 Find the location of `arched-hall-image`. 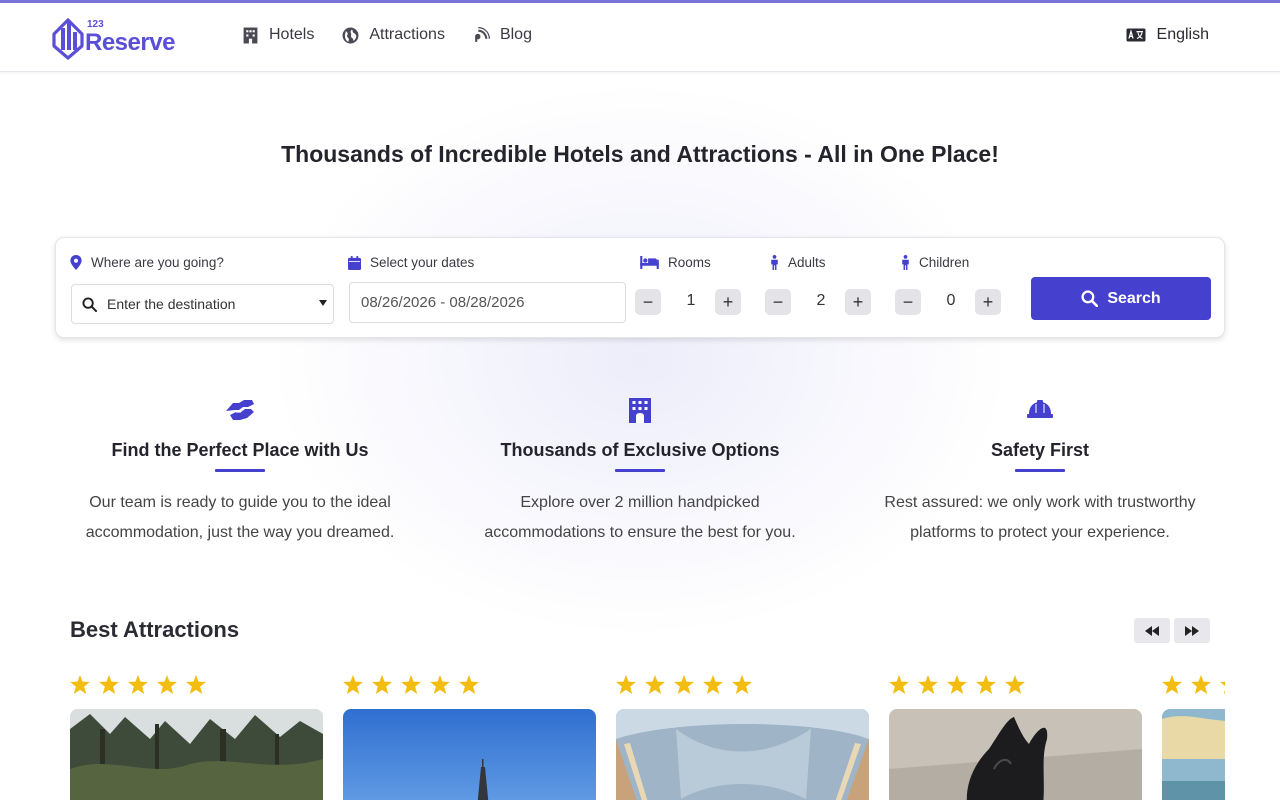

arched-hall-image is located at coordinates (742, 754).